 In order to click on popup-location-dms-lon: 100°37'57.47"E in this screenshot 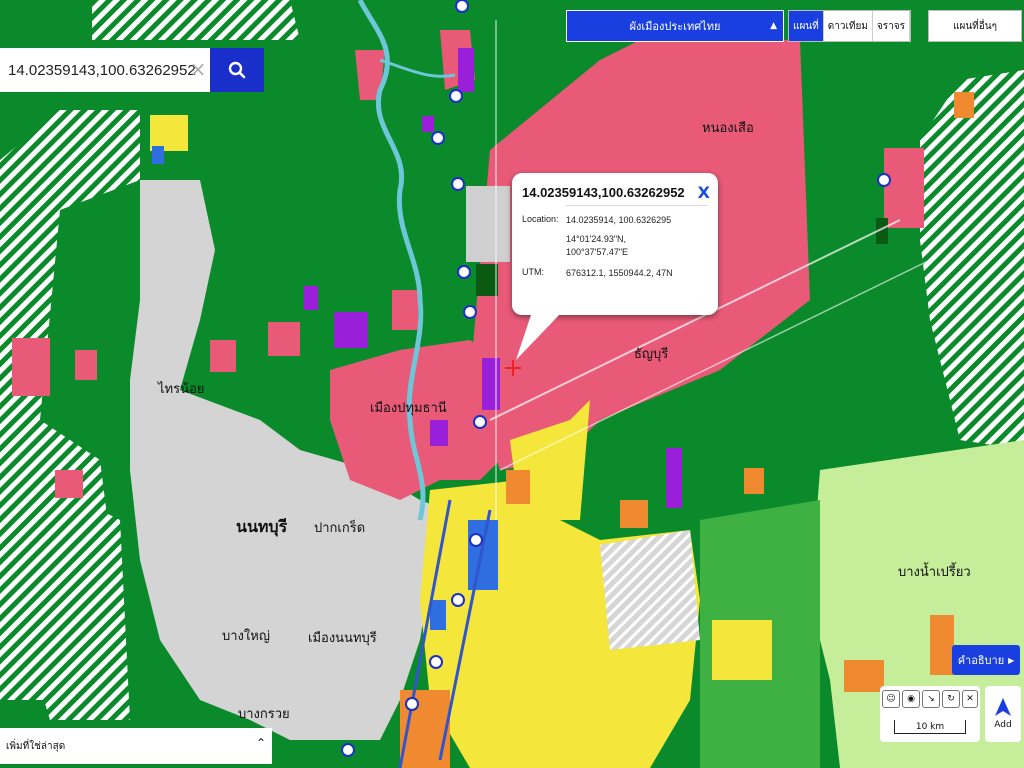, I will do `click(597, 252)`.